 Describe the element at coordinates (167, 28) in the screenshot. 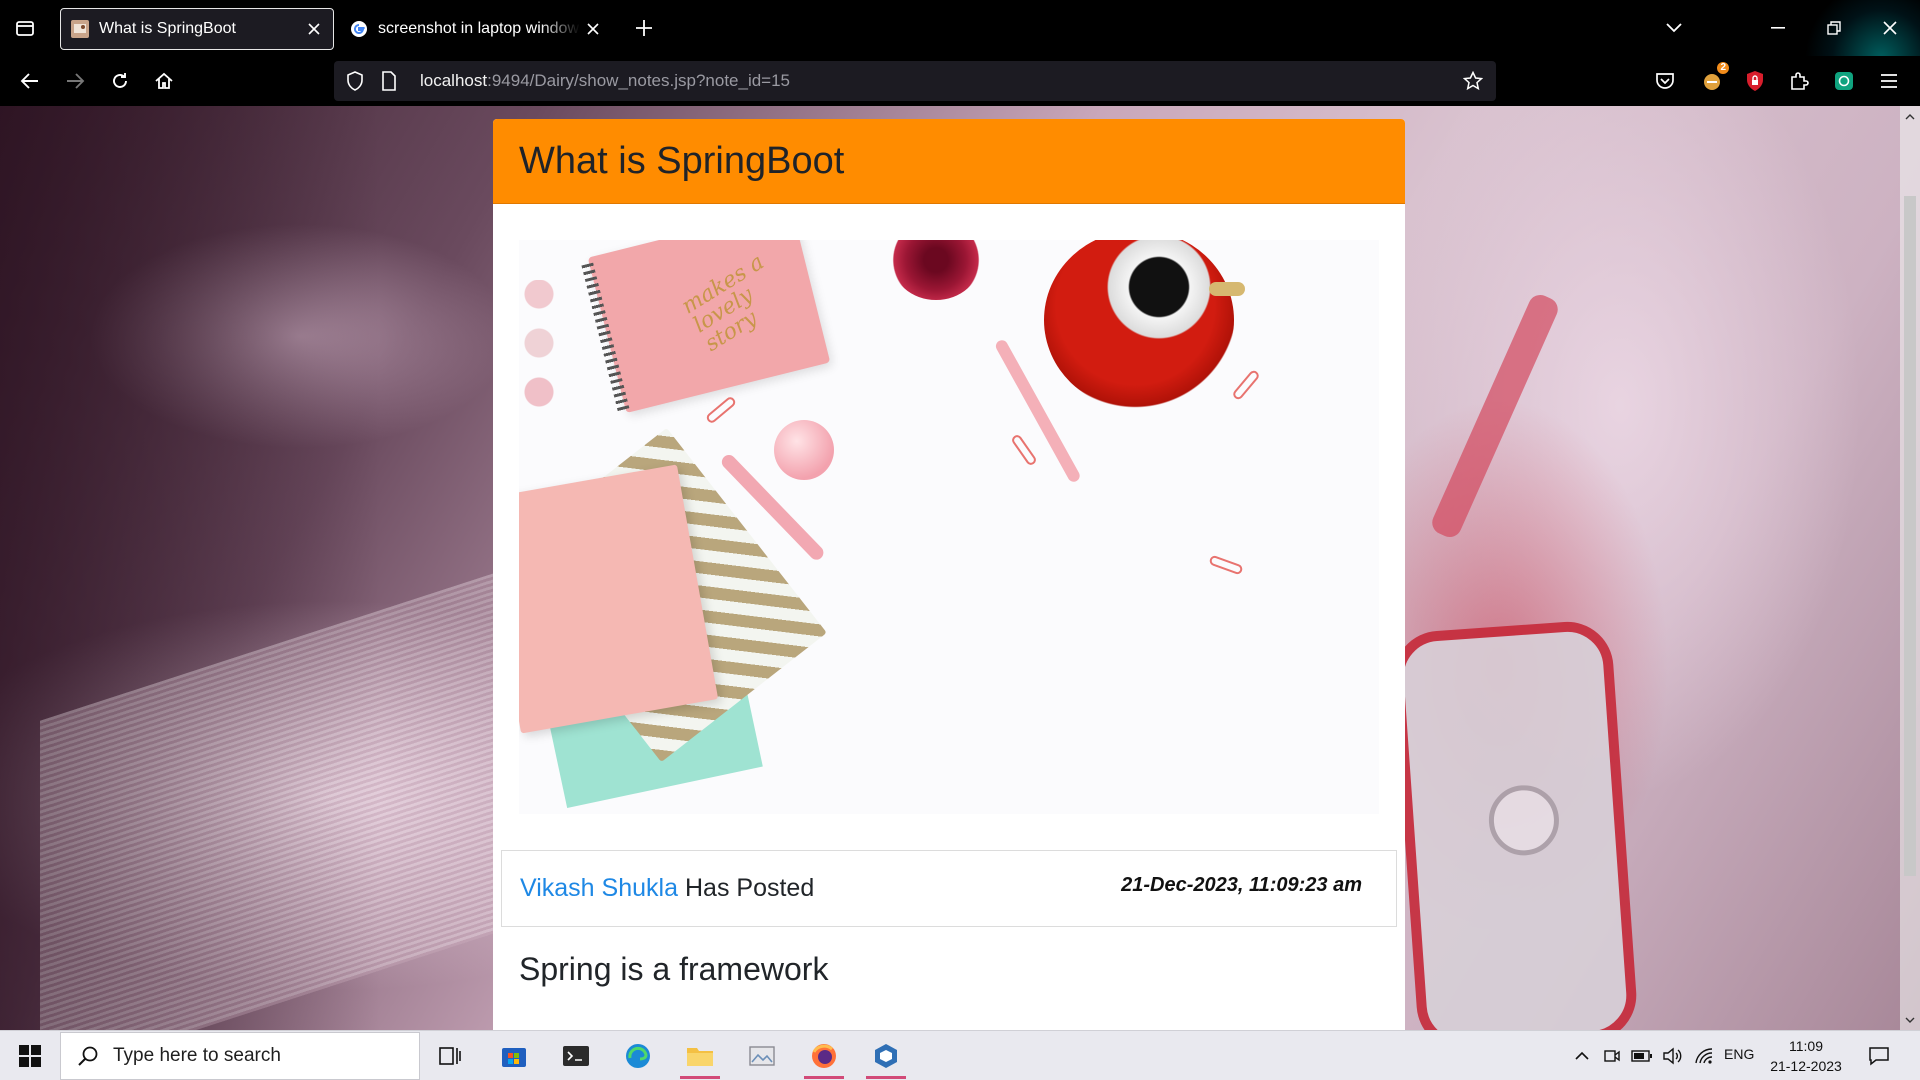

I see `tab-title: What is SpringBoot` at that location.